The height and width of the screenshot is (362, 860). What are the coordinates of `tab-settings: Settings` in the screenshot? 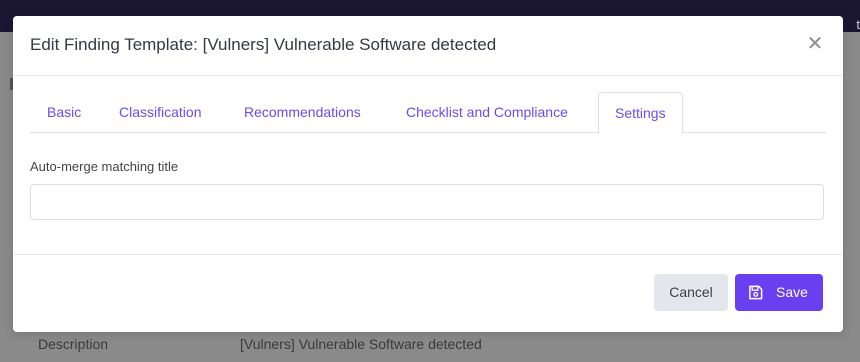 It's located at (640, 113).